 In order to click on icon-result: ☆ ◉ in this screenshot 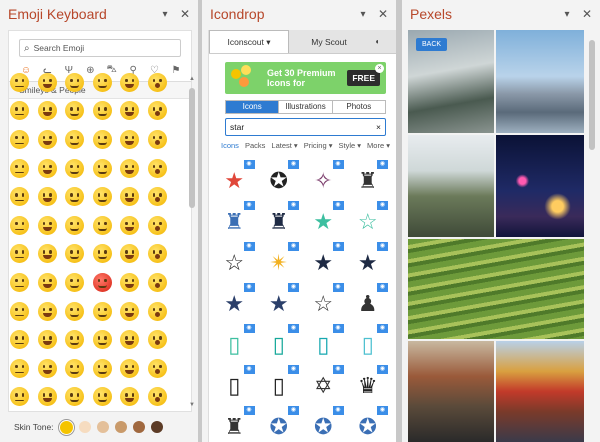, I will do `click(368, 221)`.